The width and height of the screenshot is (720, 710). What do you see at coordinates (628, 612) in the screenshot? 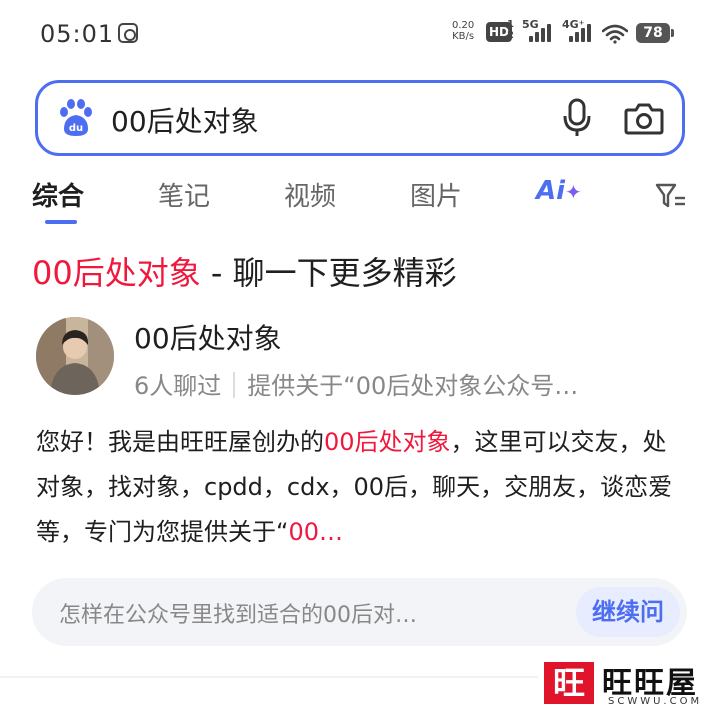
I see `continue-ask-button: 继续问` at bounding box center [628, 612].